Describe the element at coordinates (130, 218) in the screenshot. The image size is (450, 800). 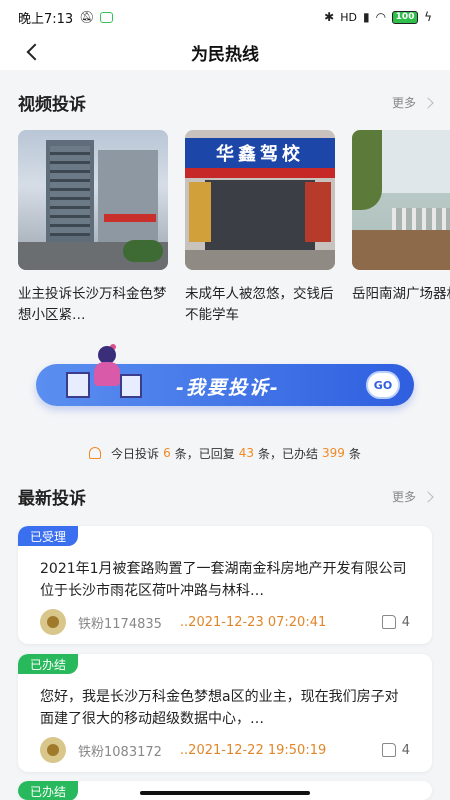
I see `sign-shape` at that location.